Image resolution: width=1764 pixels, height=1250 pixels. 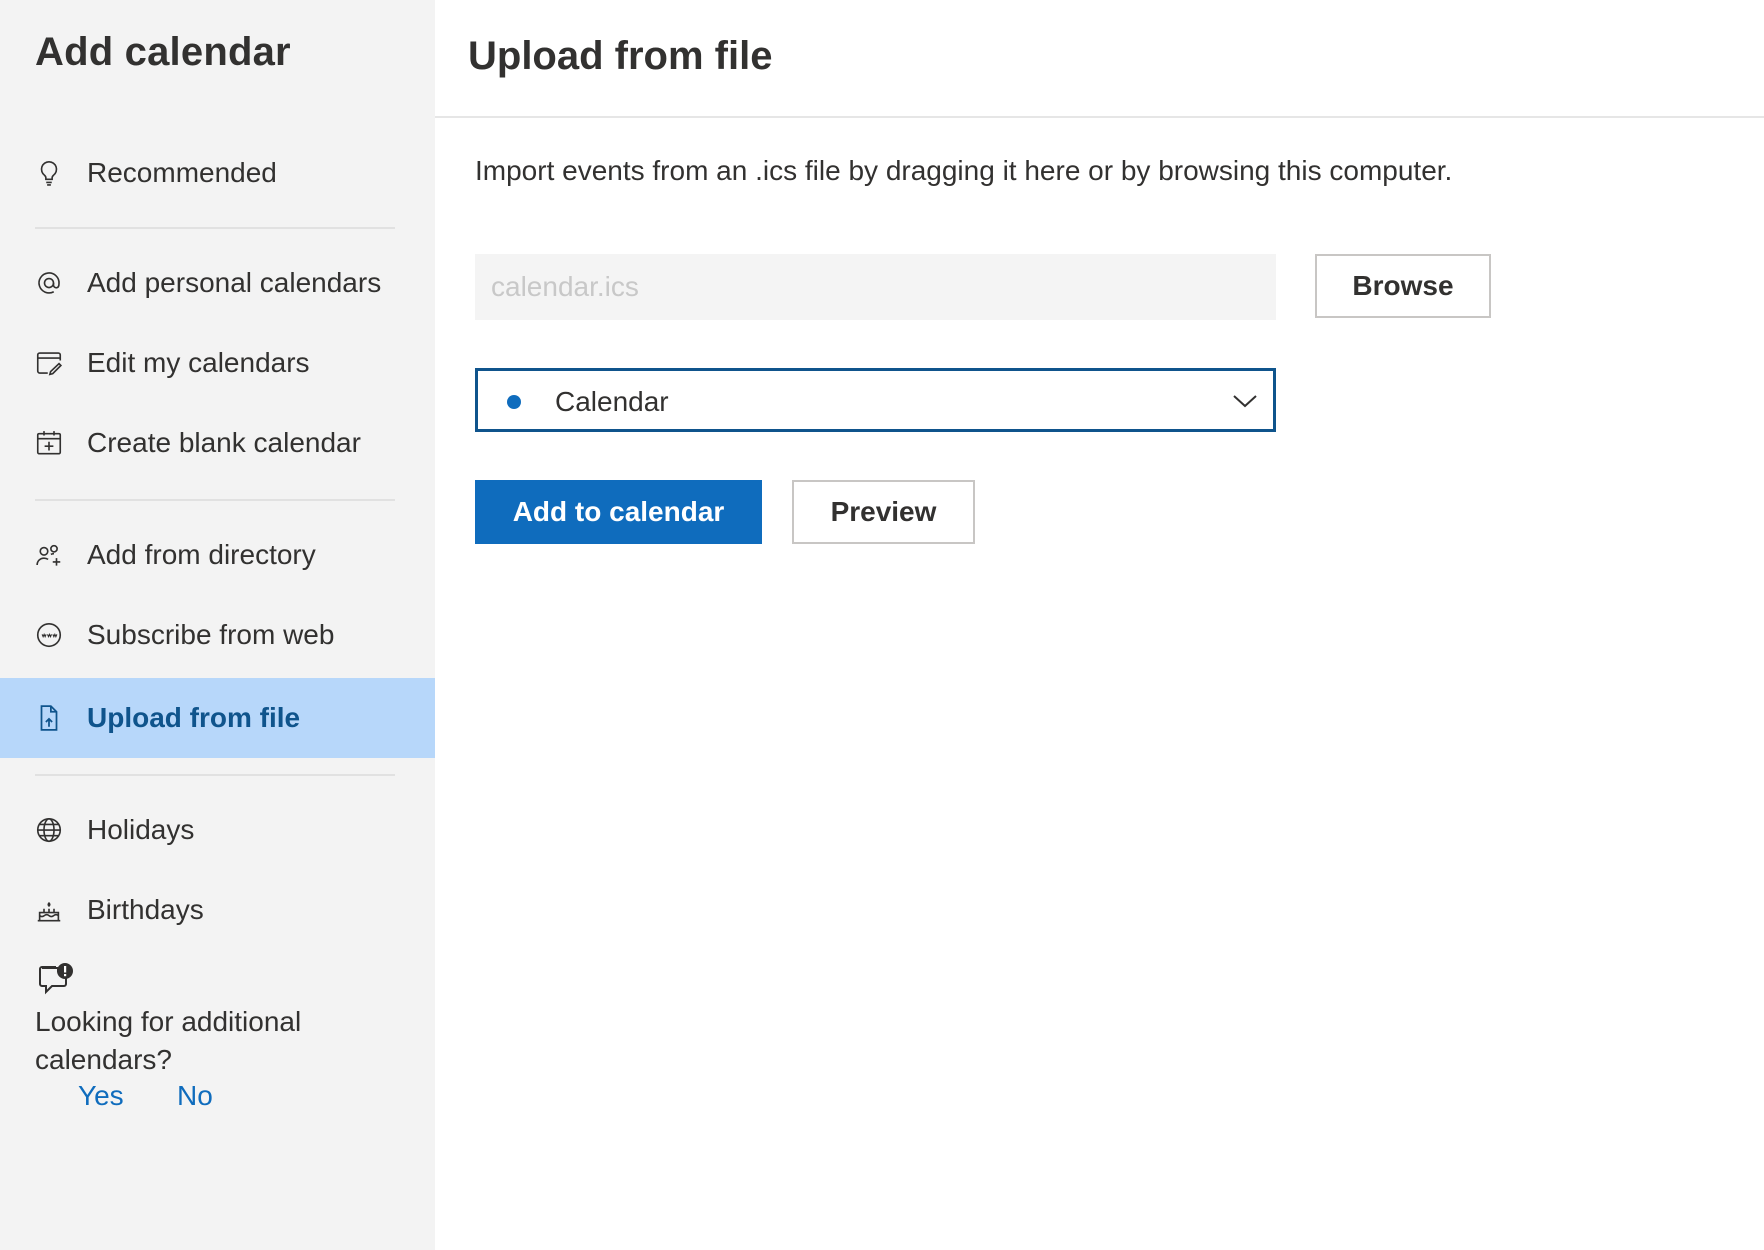 I want to click on sidebar-item-upload-from-file: Upload from file, so click(x=217, y=718).